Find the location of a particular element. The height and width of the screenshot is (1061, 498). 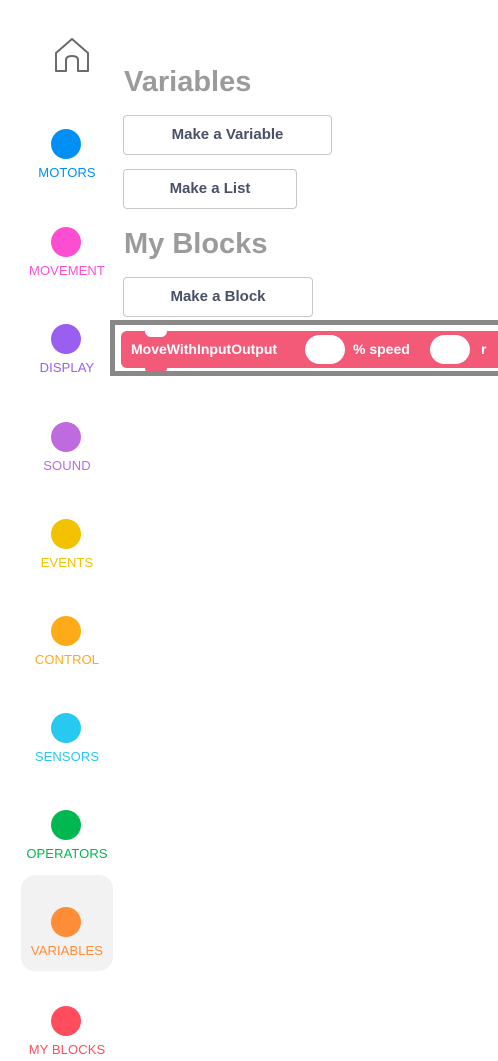

sound-dot-icon is located at coordinates (66, 437).